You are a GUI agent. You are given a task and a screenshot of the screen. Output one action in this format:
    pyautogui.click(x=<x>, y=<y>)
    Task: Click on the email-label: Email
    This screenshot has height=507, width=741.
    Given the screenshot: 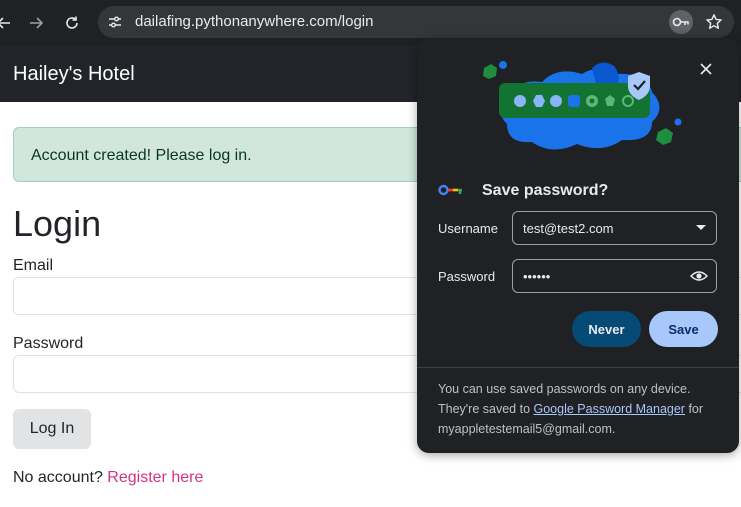 What is the action you would take?
    pyautogui.click(x=33, y=265)
    